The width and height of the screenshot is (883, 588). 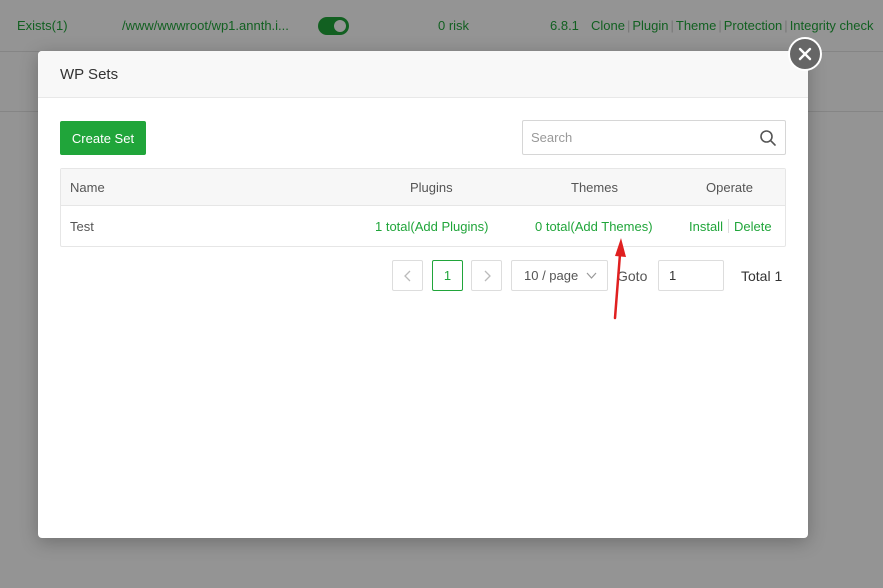 What do you see at coordinates (551, 275) in the screenshot?
I see `page-size-label: 10 / page` at bounding box center [551, 275].